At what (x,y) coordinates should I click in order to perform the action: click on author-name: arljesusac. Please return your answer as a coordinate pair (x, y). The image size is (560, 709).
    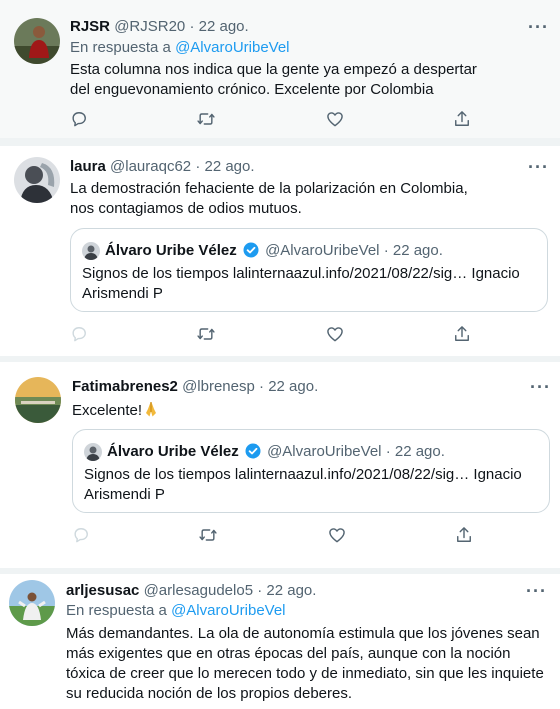
    Looking at the image, I should click on (102, 590).